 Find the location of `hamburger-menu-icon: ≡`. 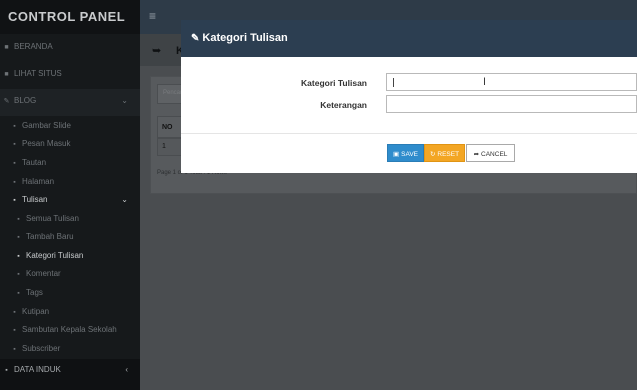

hamburger-menu-icon: ≡ is located at coordinates (152, 16).